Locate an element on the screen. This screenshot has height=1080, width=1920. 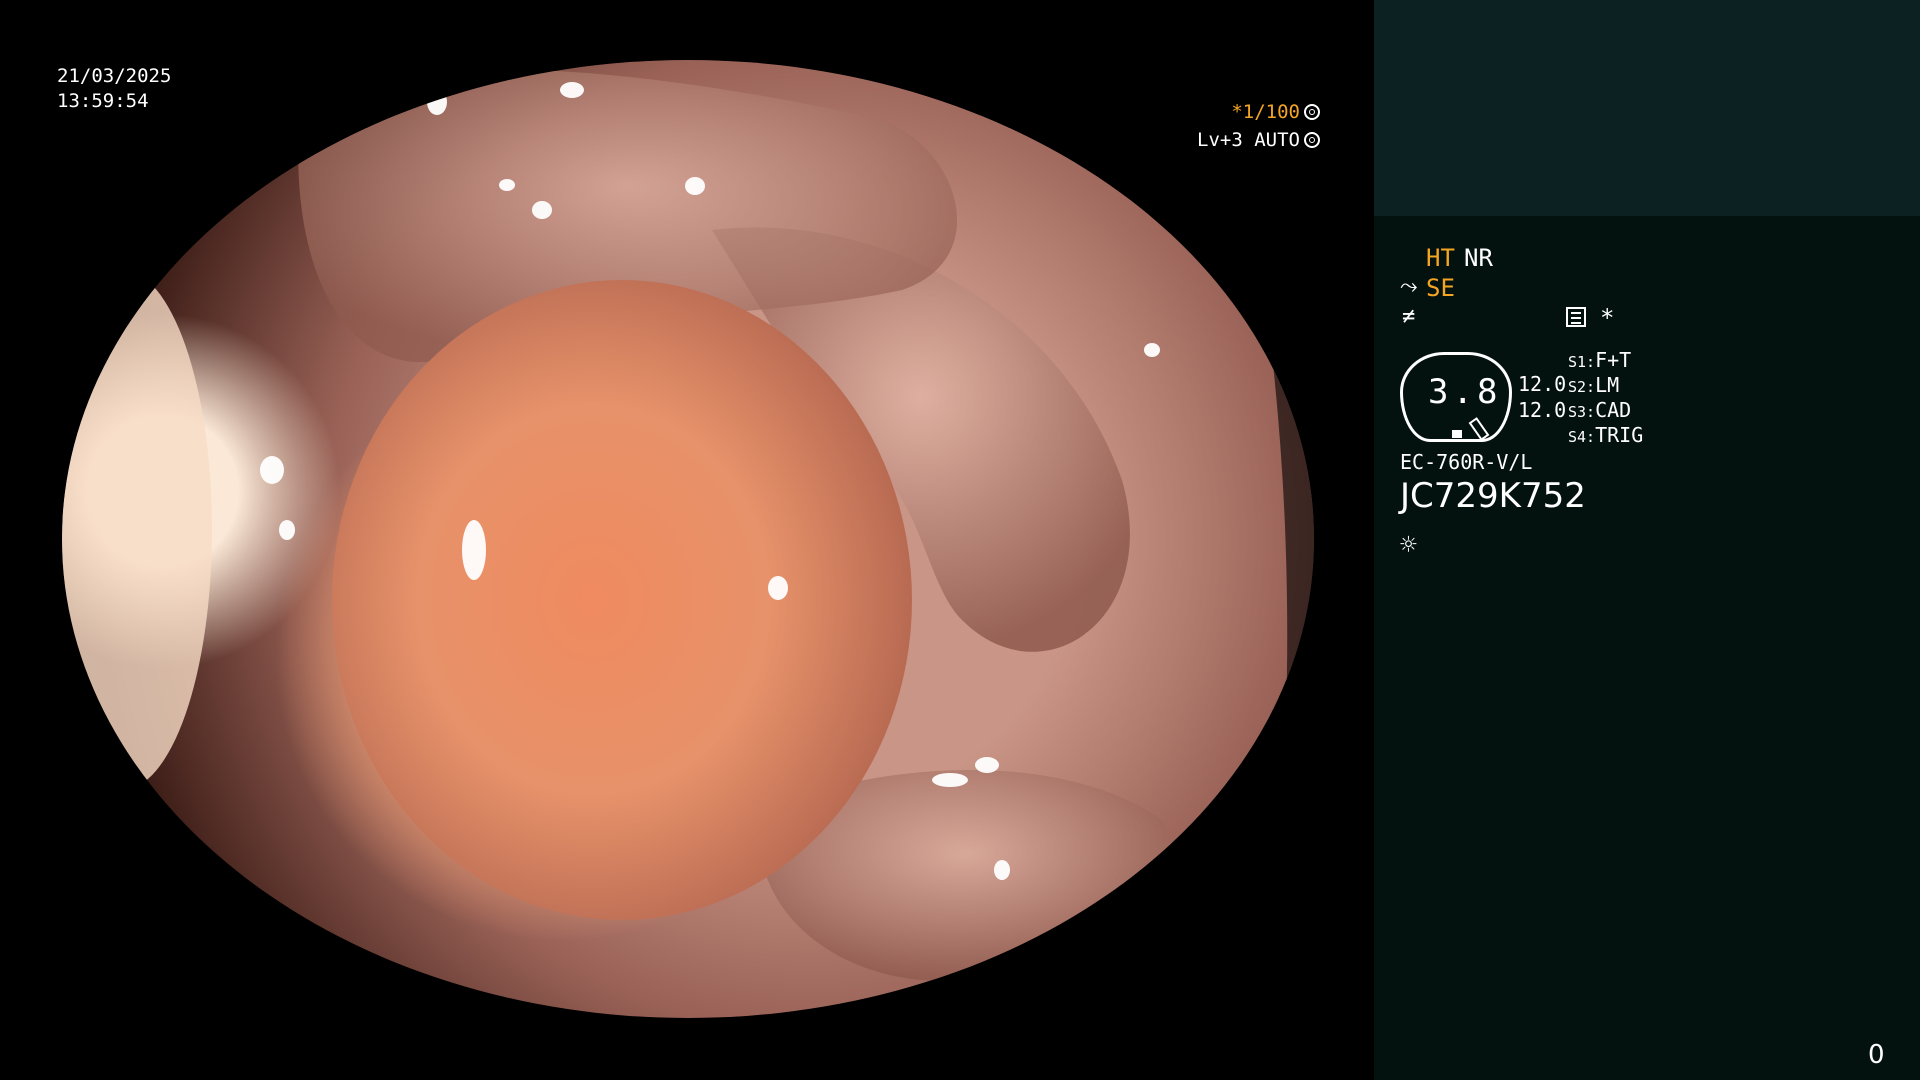
switch-s3: S3:CAD is located at coordinates (1599, 410).